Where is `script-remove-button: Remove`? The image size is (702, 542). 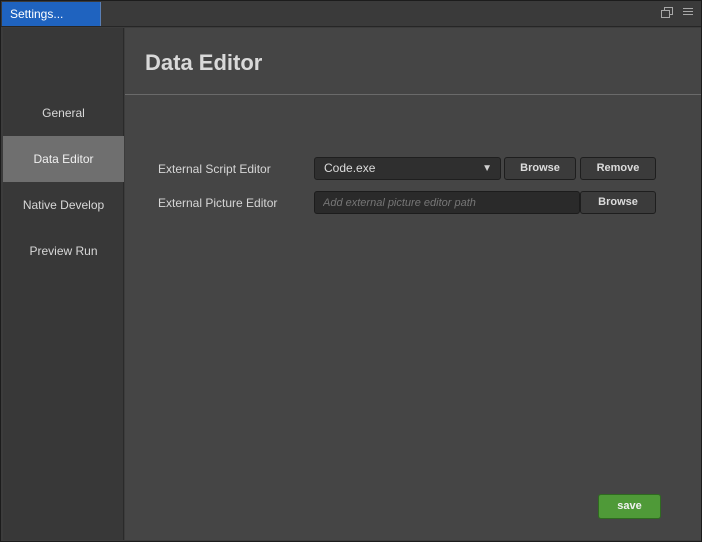 script-remove-button: Remove is located at coordinates (618, 168).